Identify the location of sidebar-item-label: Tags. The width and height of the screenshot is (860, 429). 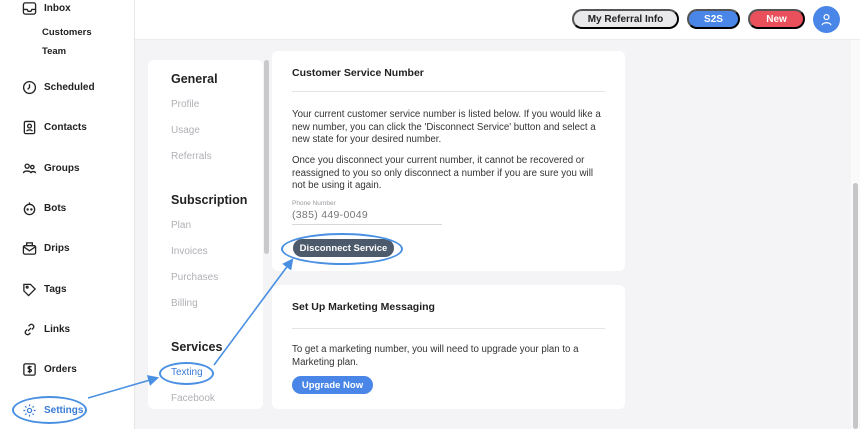
(55, 289).